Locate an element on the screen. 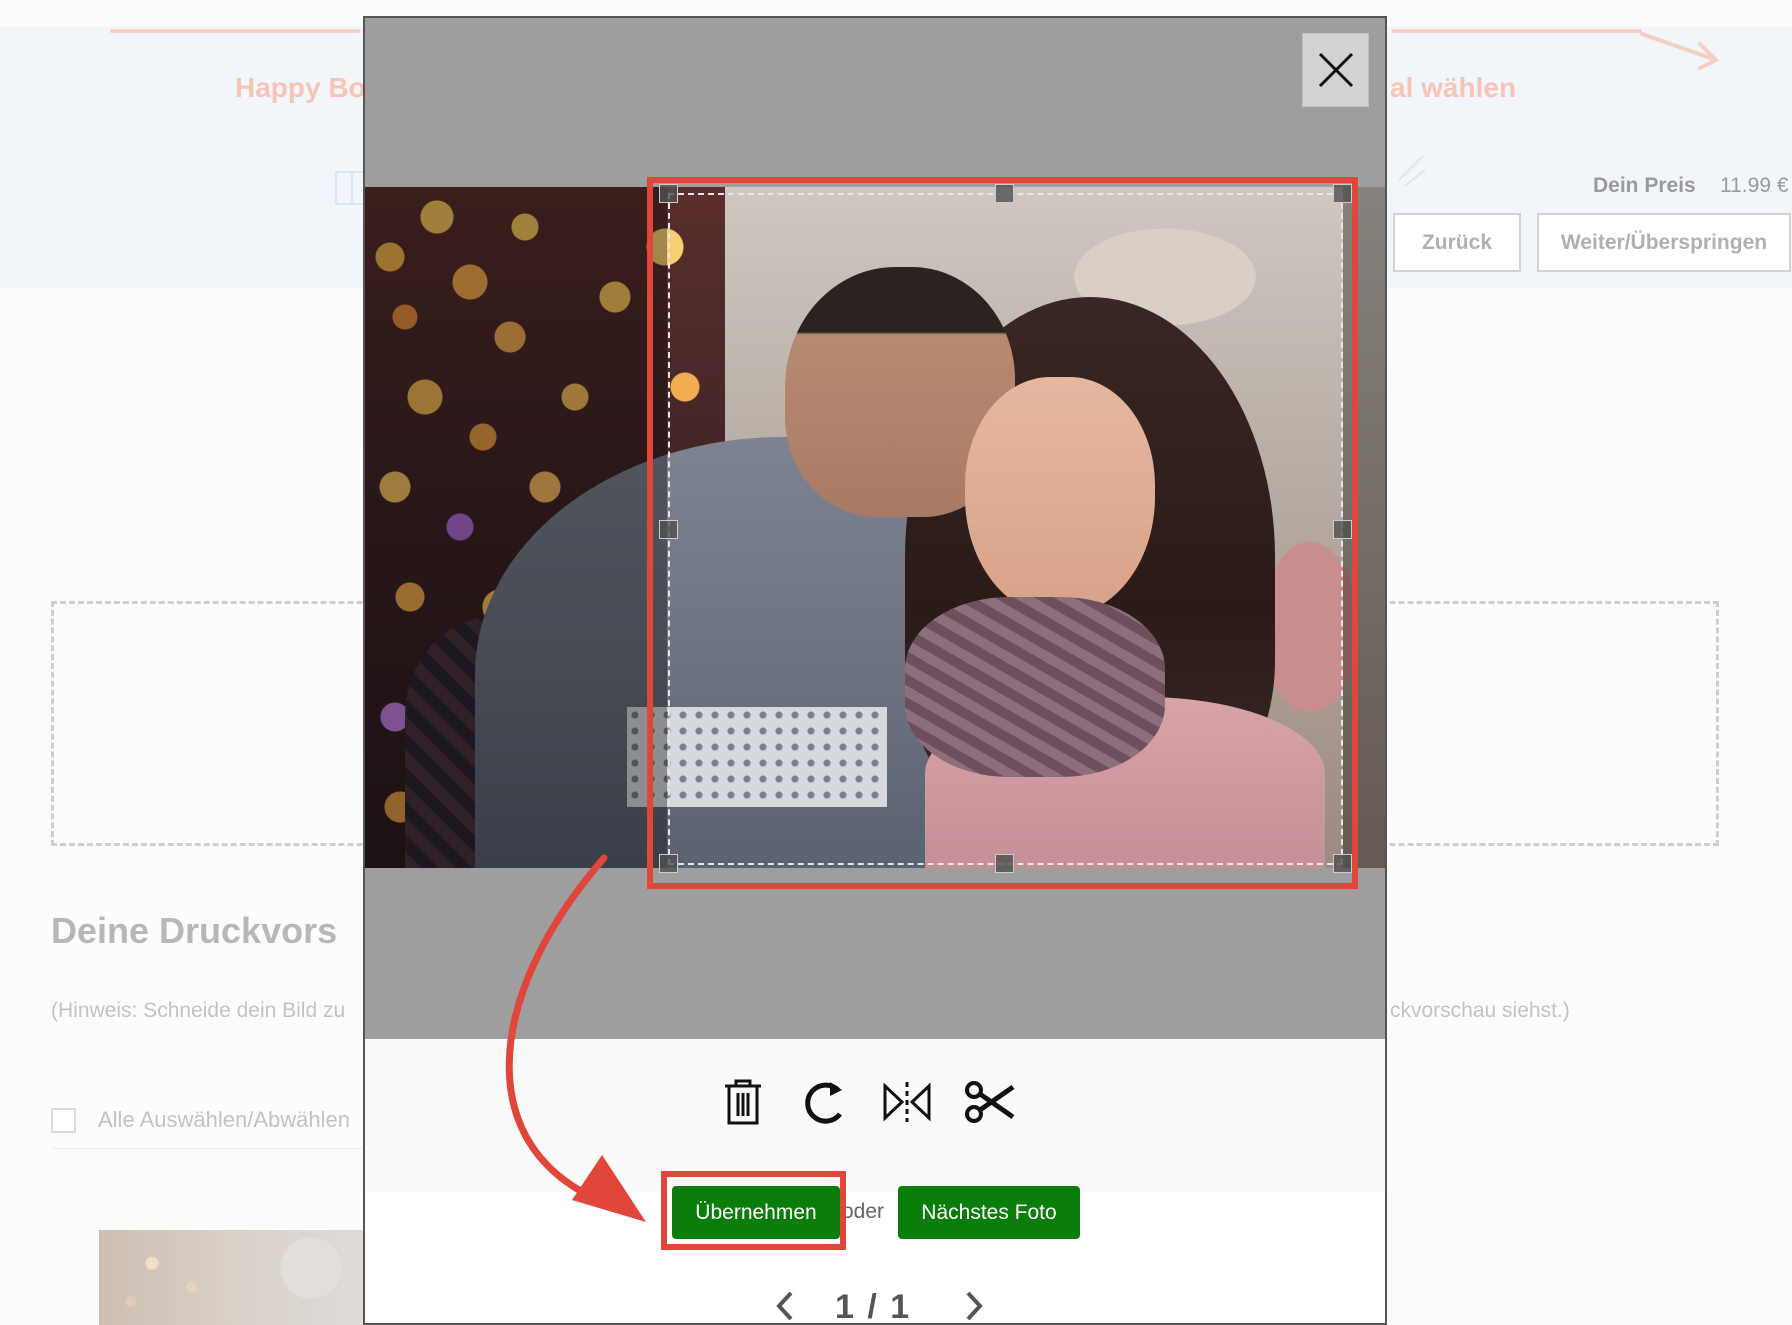 The image size is (1792, 1325). sparkle-icon is located at coordinates (1412, 171).